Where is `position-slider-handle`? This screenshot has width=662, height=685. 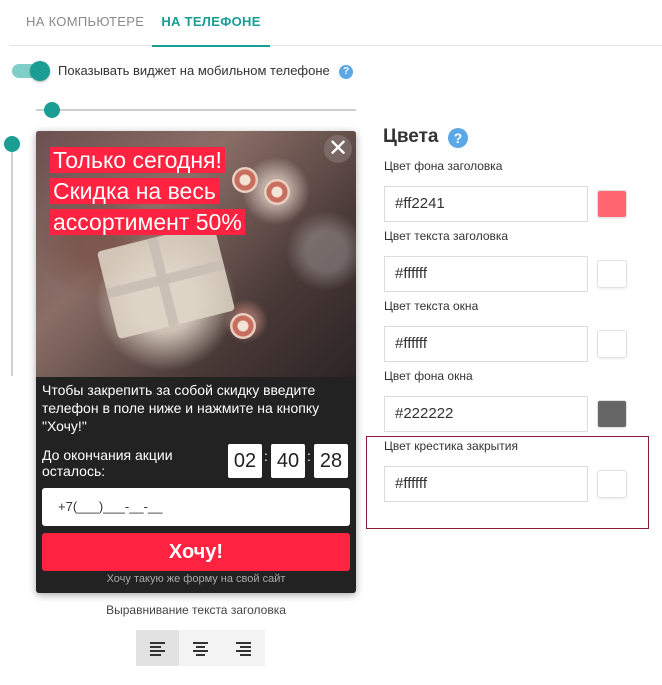 position-slider-handle is located at coordinates (12, 144).